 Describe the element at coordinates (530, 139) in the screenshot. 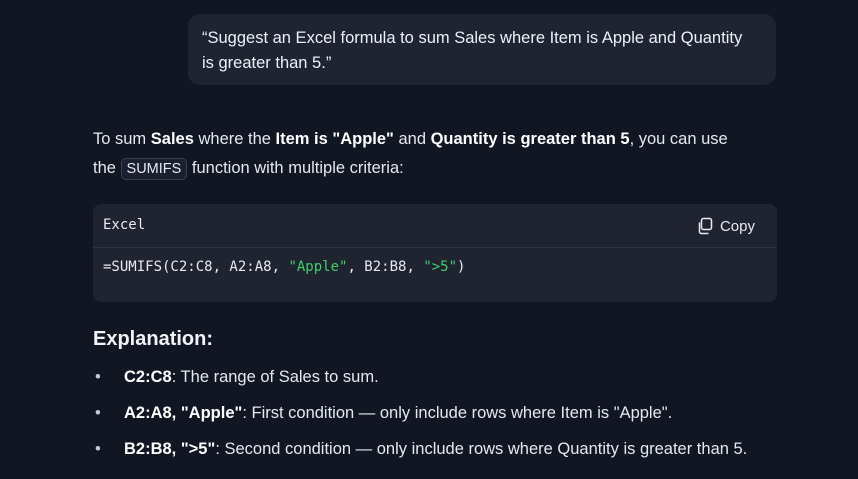

I see `answer-bold-quantity: Quantity is greater than 5` at that location.